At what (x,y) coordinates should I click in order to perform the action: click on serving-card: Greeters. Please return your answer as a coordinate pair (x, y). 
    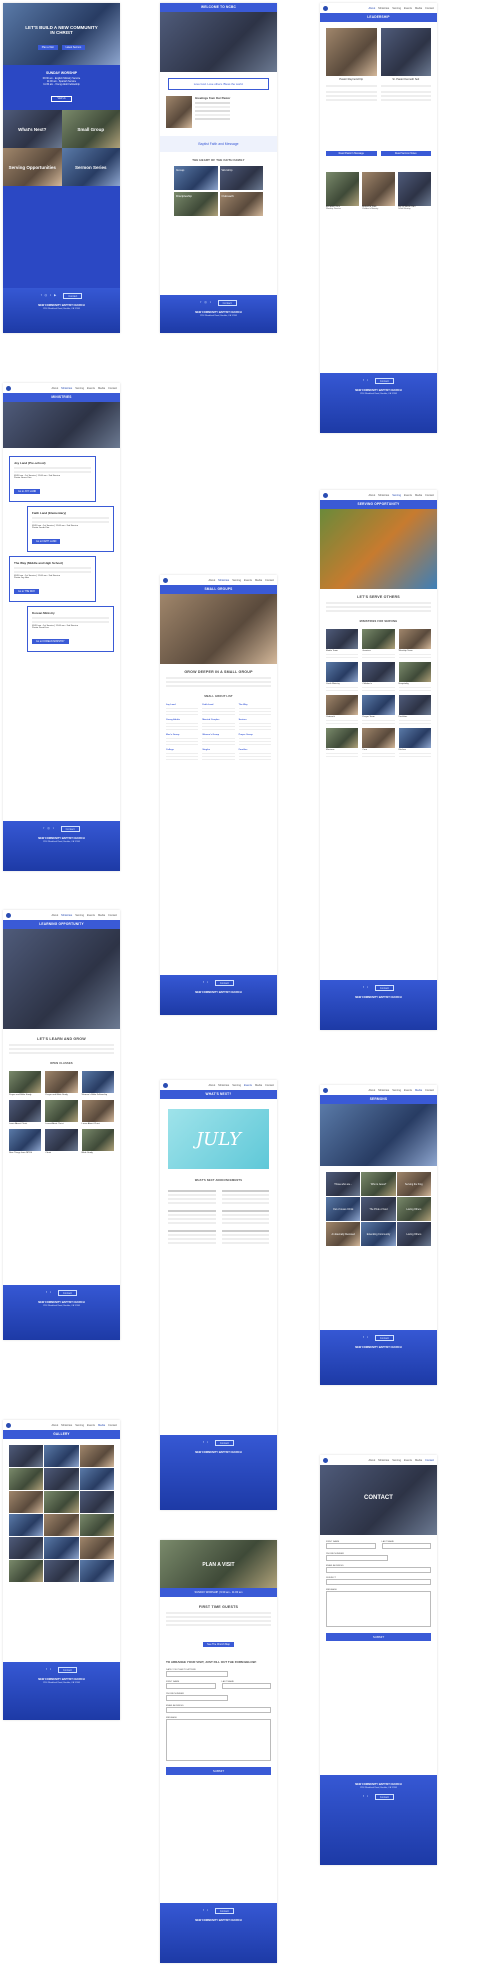
    Looking at the image, I should click on (378, 643).